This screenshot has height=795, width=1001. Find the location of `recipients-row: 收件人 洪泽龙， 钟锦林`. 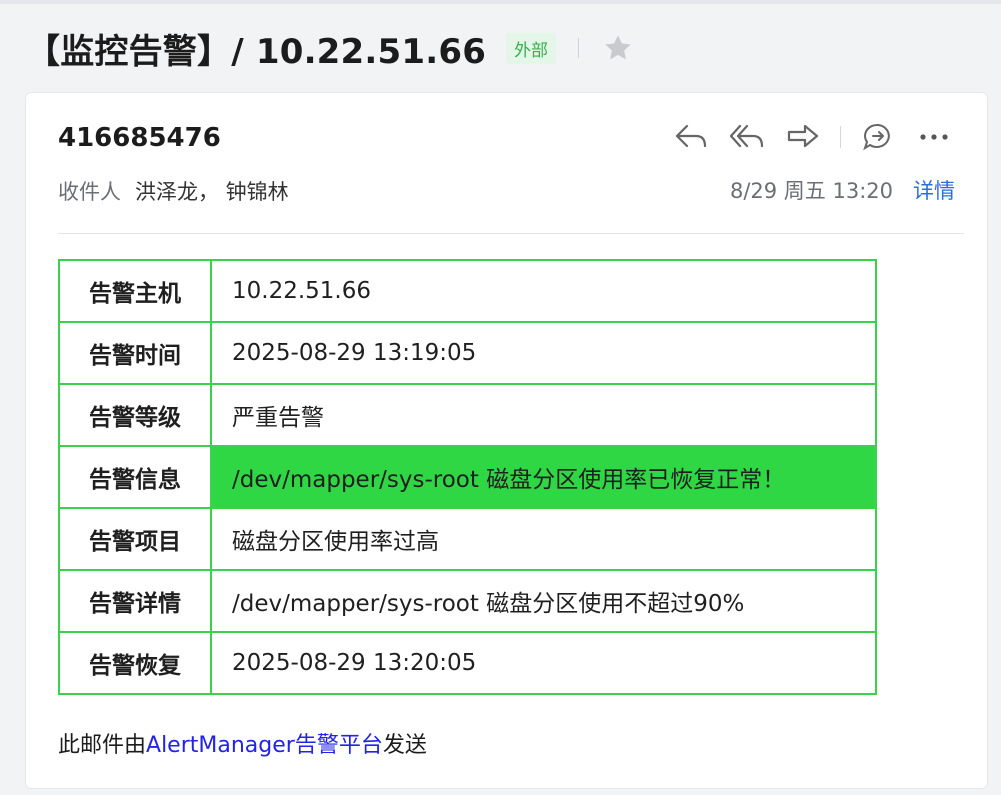

recipients-row: 收件人 洪泽龙， 钟锦林 is located at coordinates (173, 191).